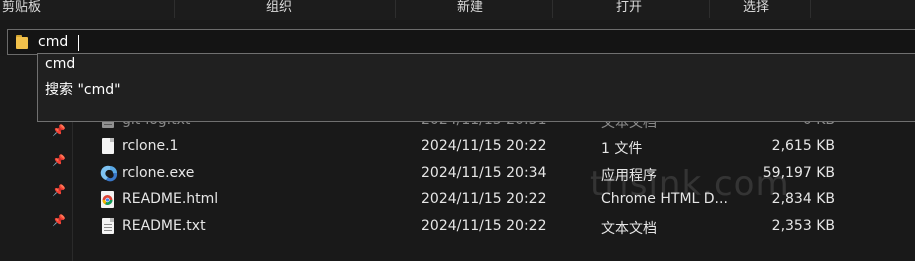  I want to click on text-caret, so click(78, 43).